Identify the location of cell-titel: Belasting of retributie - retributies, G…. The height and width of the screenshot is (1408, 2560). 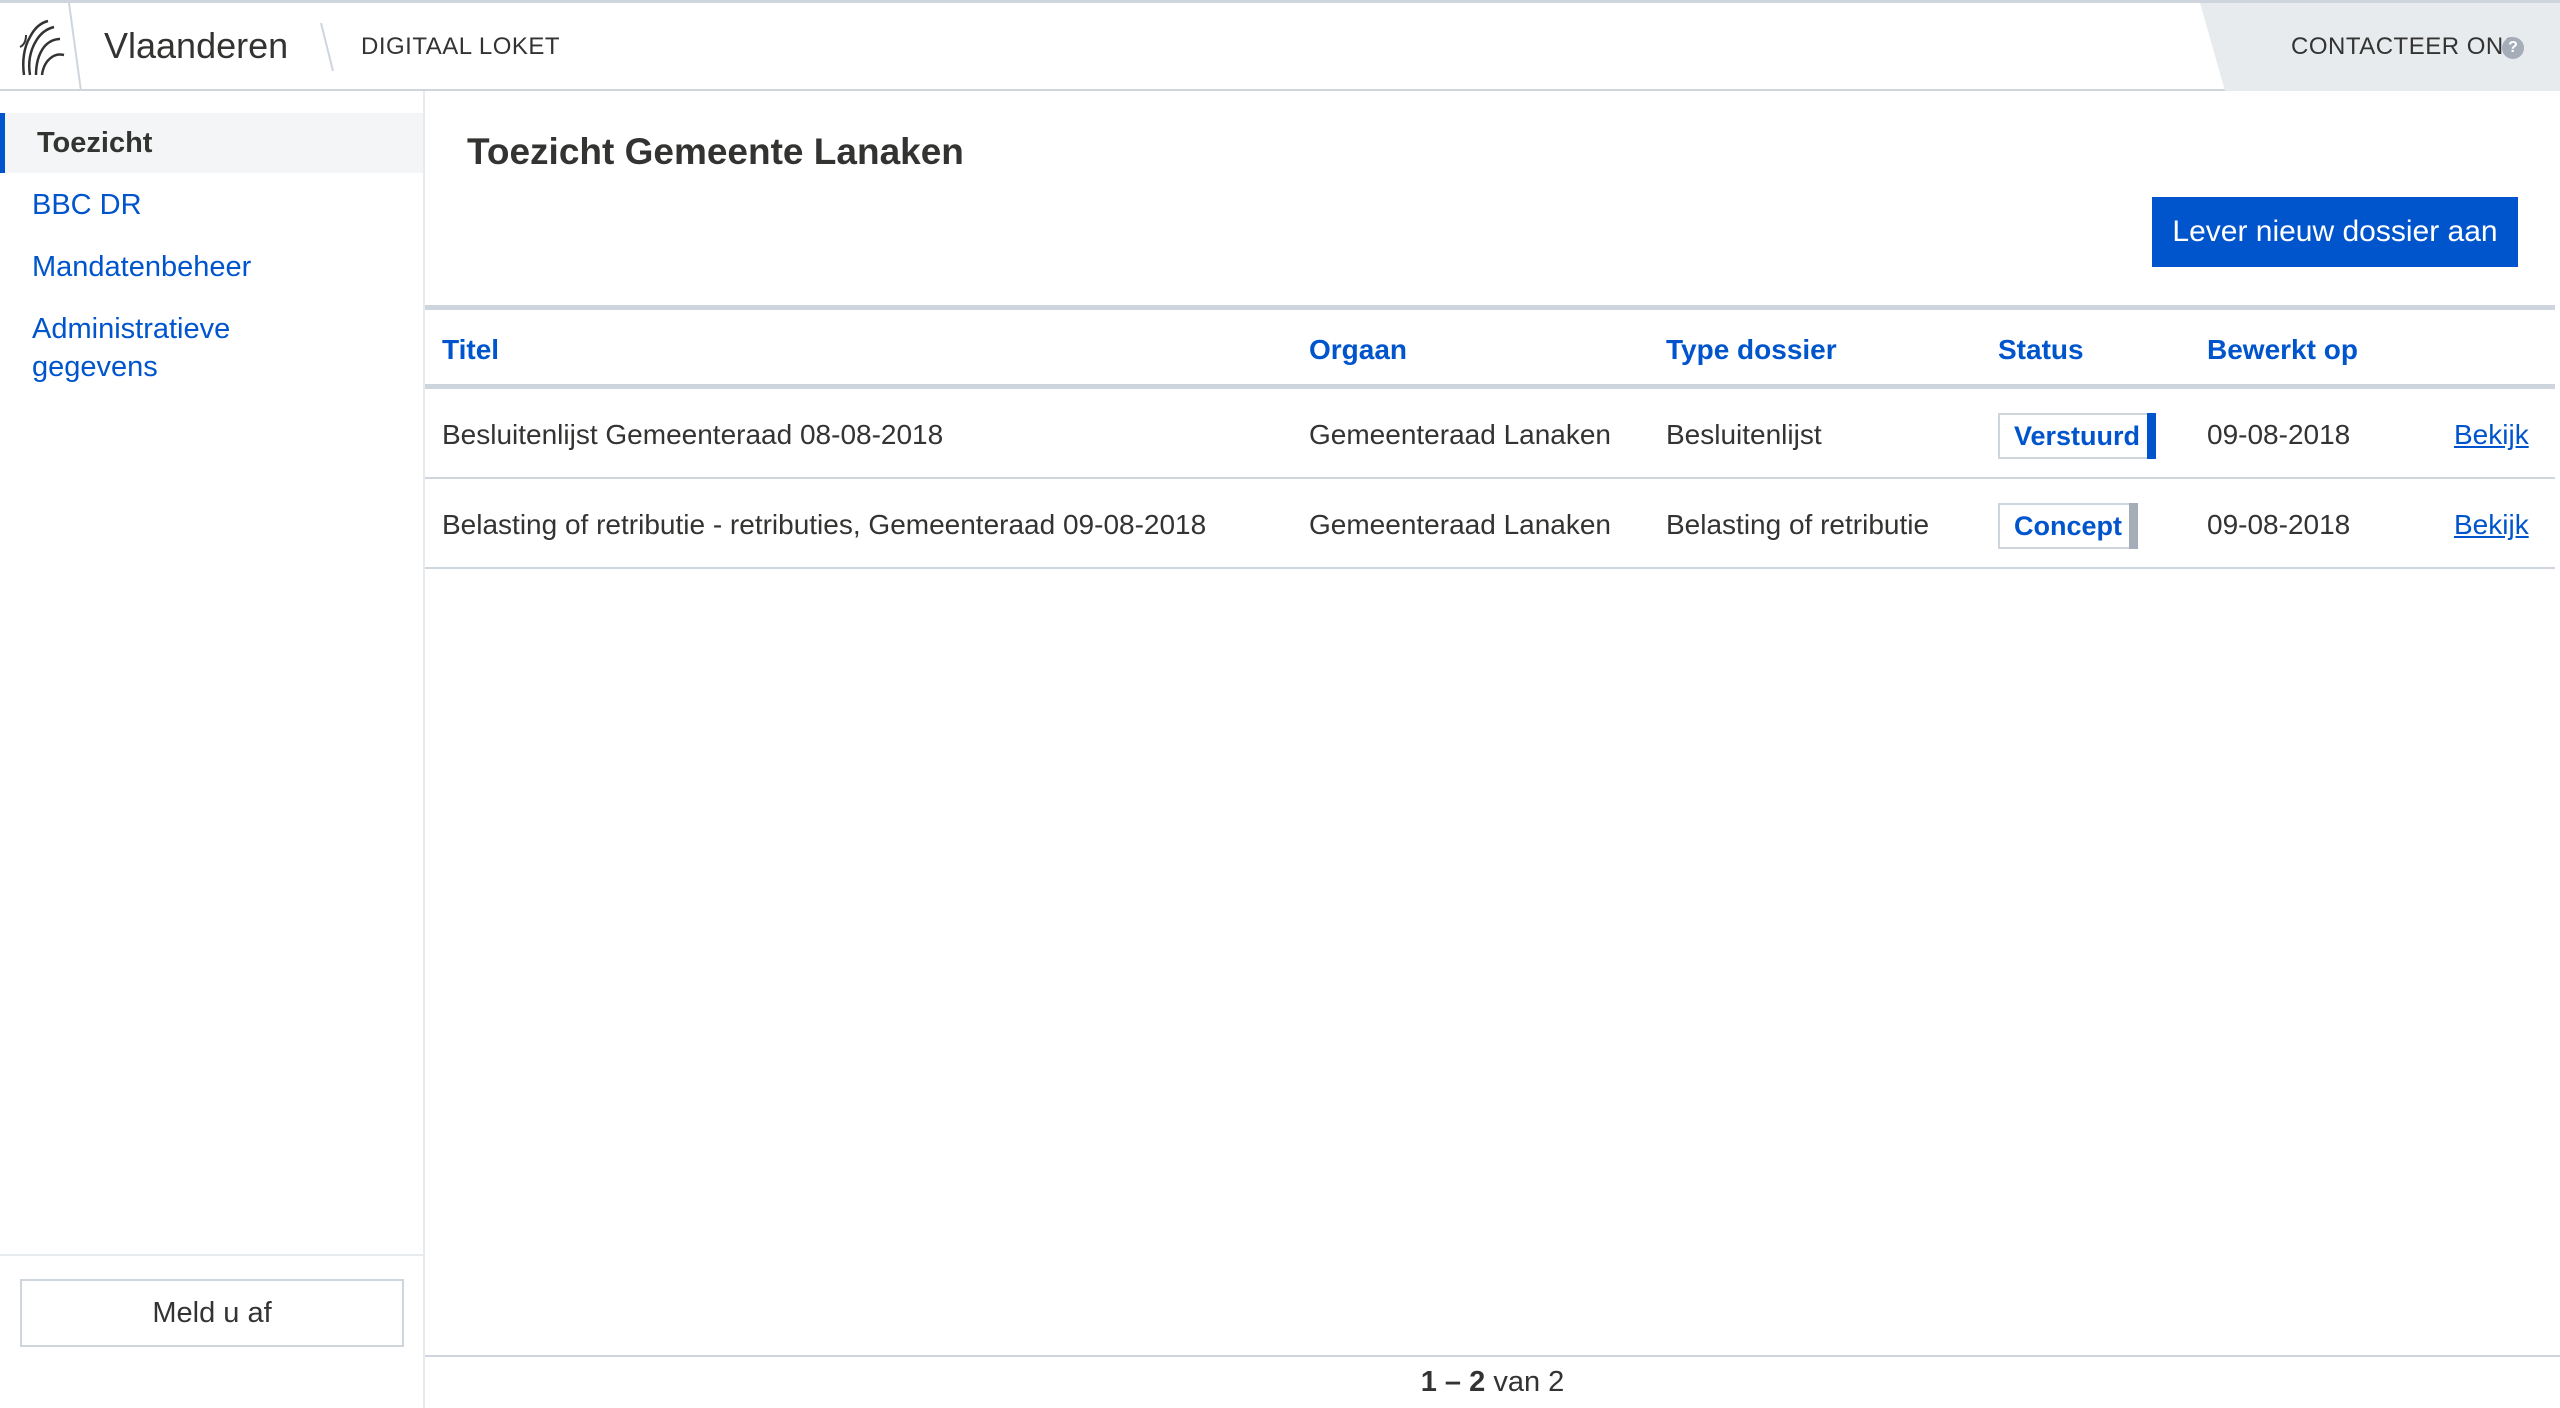
(824, 524).